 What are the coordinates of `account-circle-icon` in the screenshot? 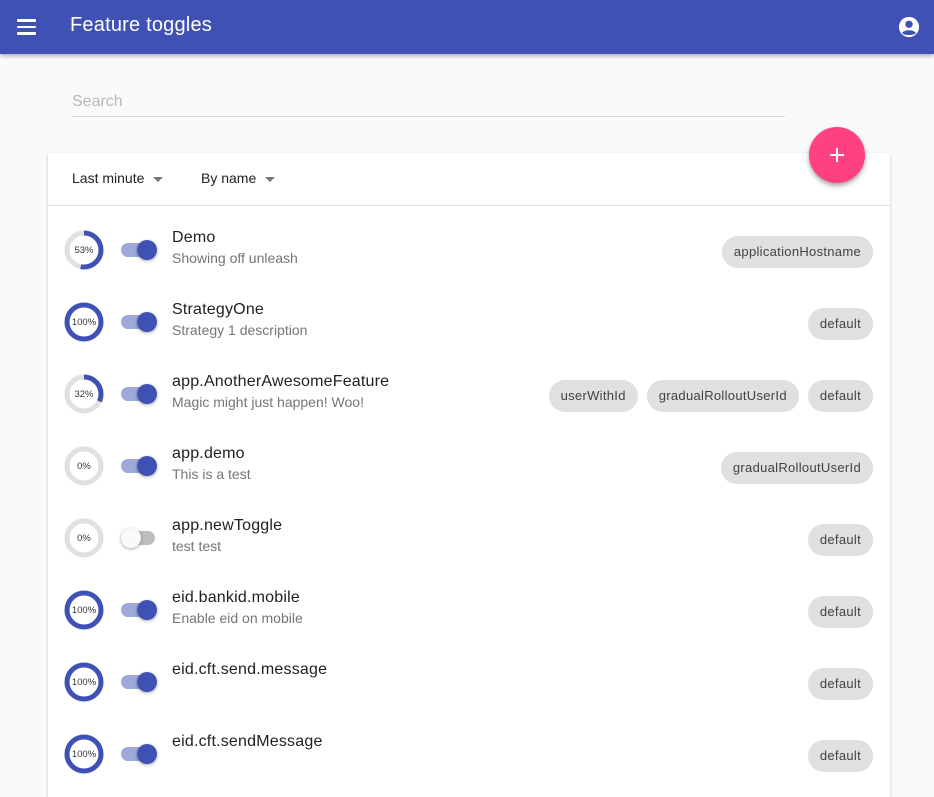 It's located at (909, 27).